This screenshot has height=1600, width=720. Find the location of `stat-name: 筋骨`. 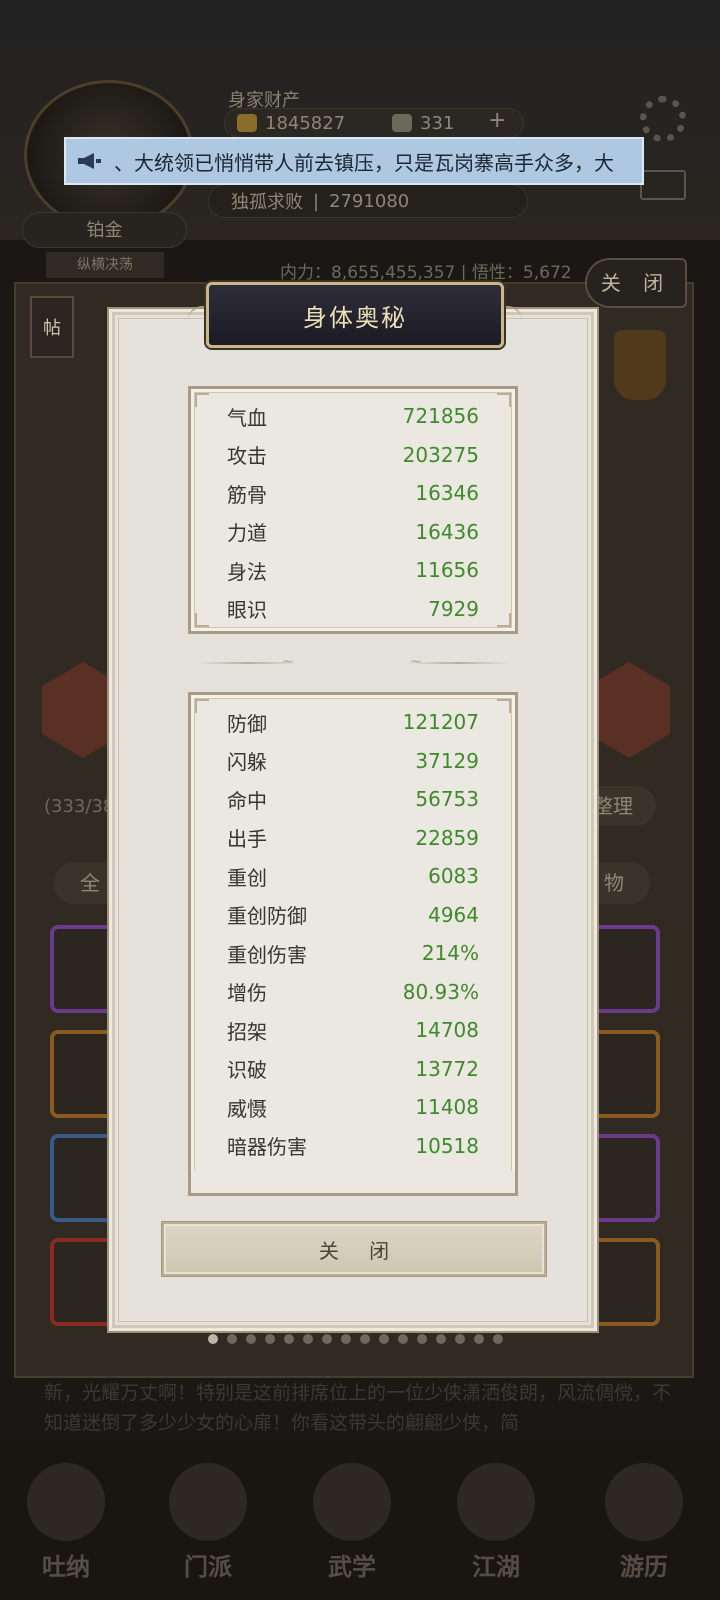

stat-name: 筋骨 is located at coordinates (247, 494).